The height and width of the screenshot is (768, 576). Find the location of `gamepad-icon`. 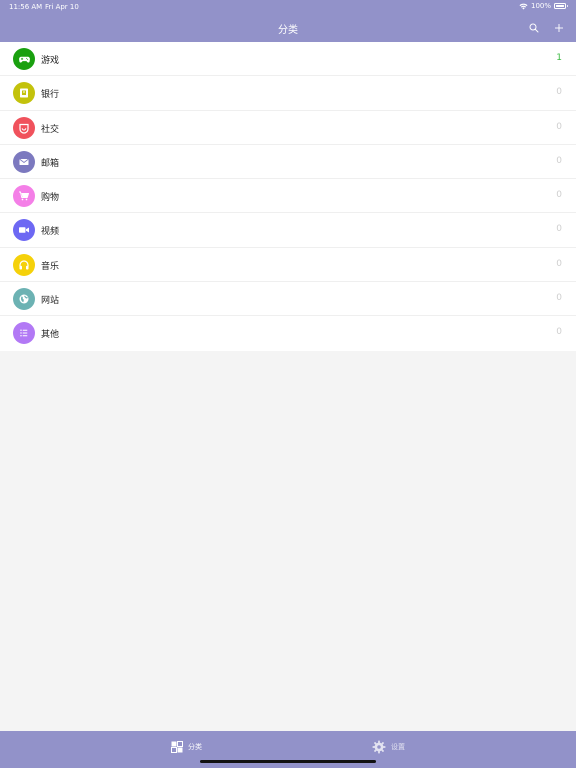

gamepad-icon is located at coordinates (24, 59).